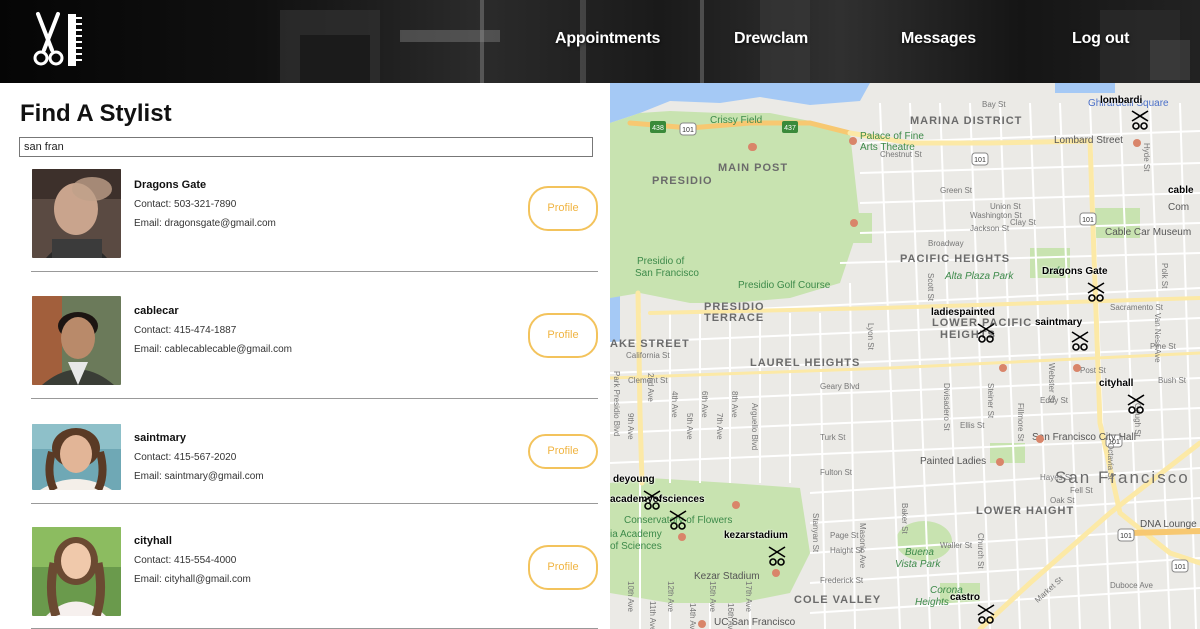 The height and width of the screenshot is (629, 1200). What do you see at coordinates (955, 259) in the screenshot?
I see `pacific-heights-label: PACIFIC HEIGHTS` at bounding box center [955, 259].